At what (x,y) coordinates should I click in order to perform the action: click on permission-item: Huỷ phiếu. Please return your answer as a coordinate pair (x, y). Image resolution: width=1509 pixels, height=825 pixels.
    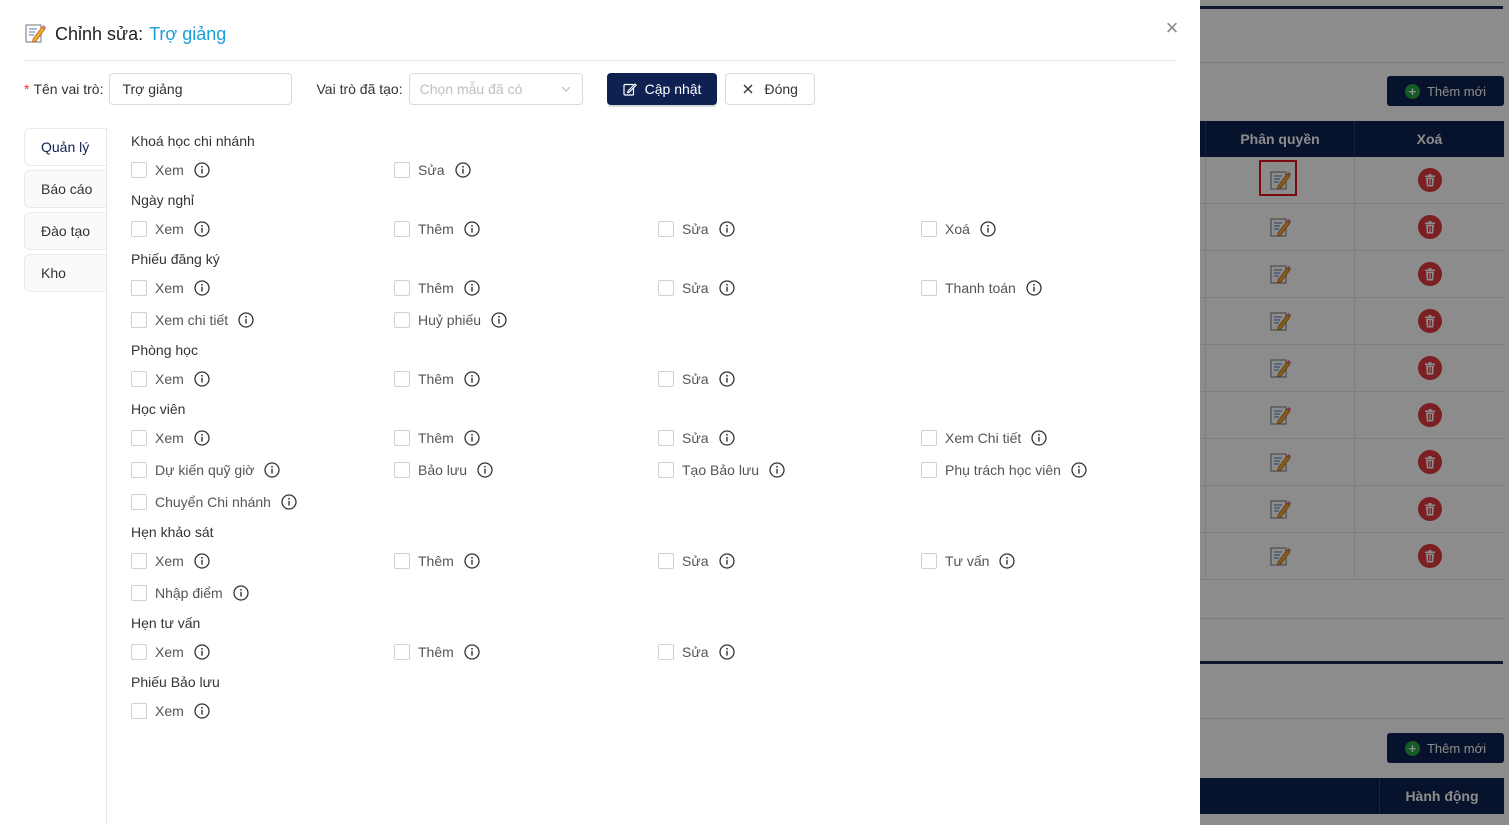
    Looking at the image, I should click on (526, 320).